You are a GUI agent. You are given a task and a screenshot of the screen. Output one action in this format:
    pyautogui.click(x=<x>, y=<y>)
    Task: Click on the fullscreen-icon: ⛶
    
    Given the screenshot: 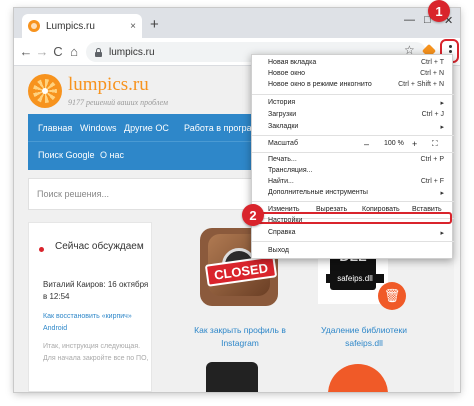 What is the action you would take?
    pyautogui.click(x=435, y=144)
    